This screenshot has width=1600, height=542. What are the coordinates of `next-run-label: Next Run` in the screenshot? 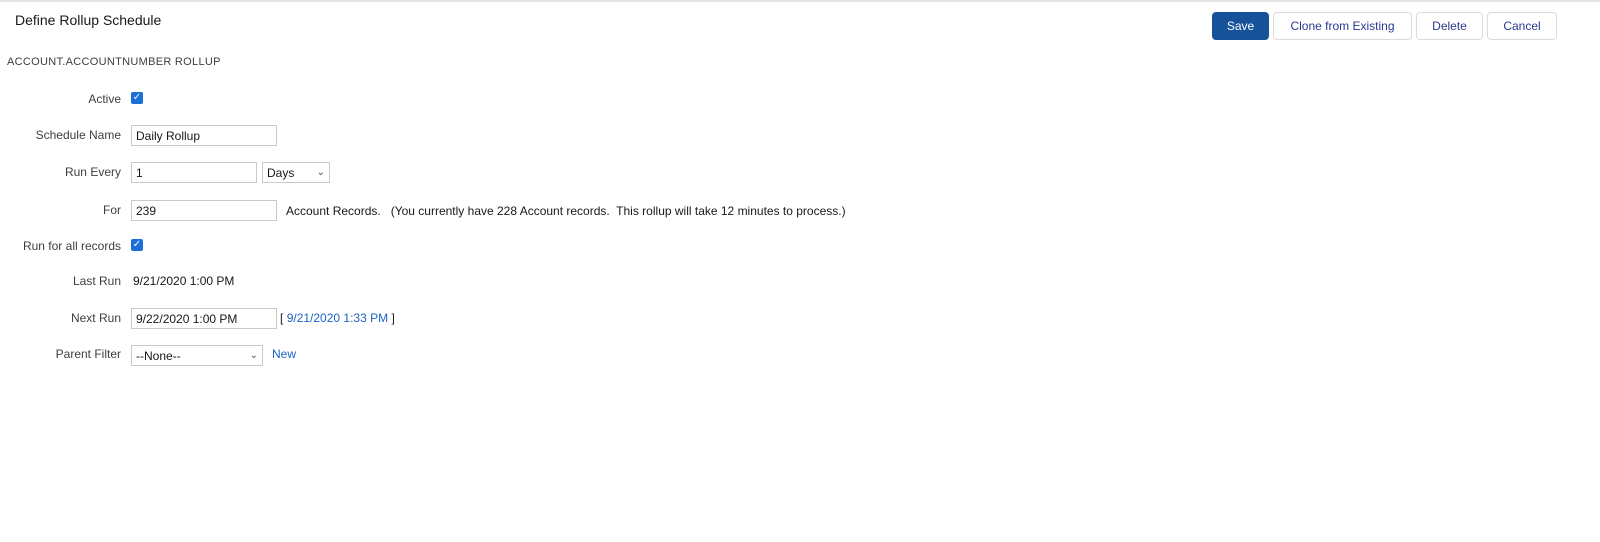 It's located at (95, 318).